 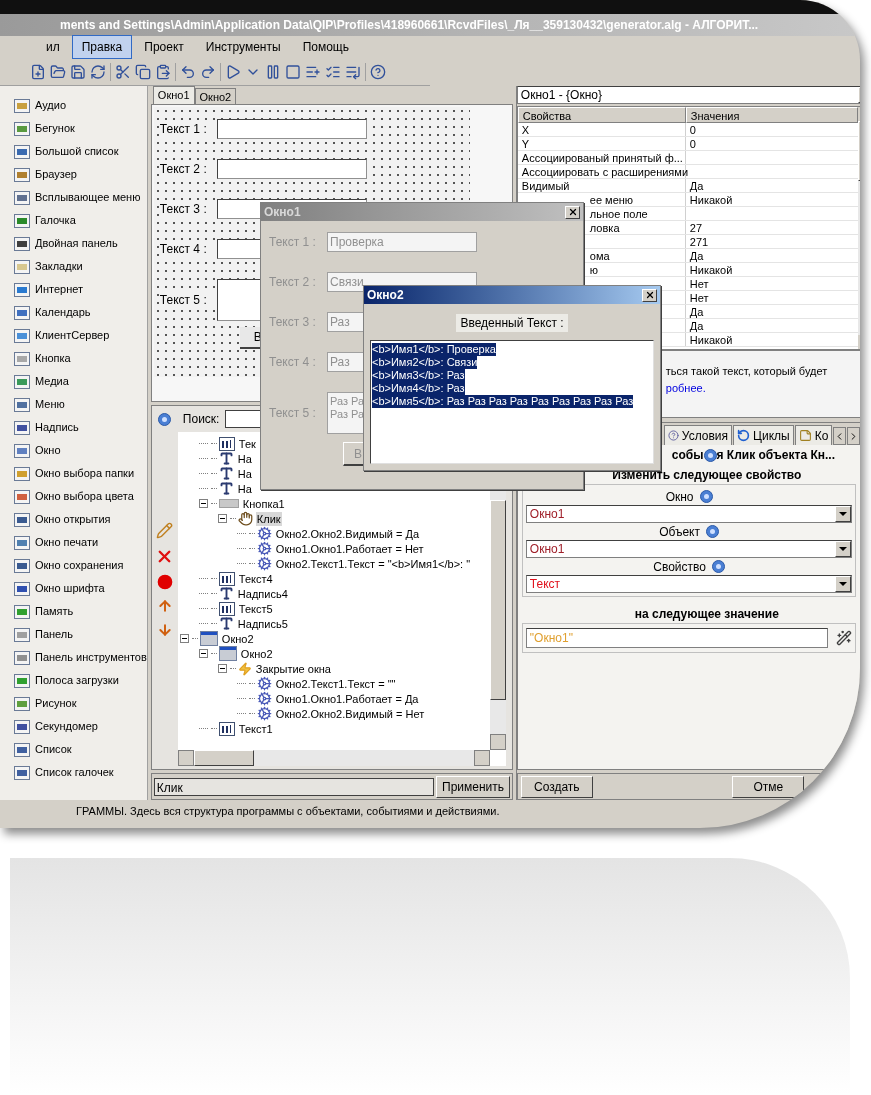 What do you see at coordinates (165, 530) in the screenshot?
I see `pencil-icon` at bounding box center [165, 530].